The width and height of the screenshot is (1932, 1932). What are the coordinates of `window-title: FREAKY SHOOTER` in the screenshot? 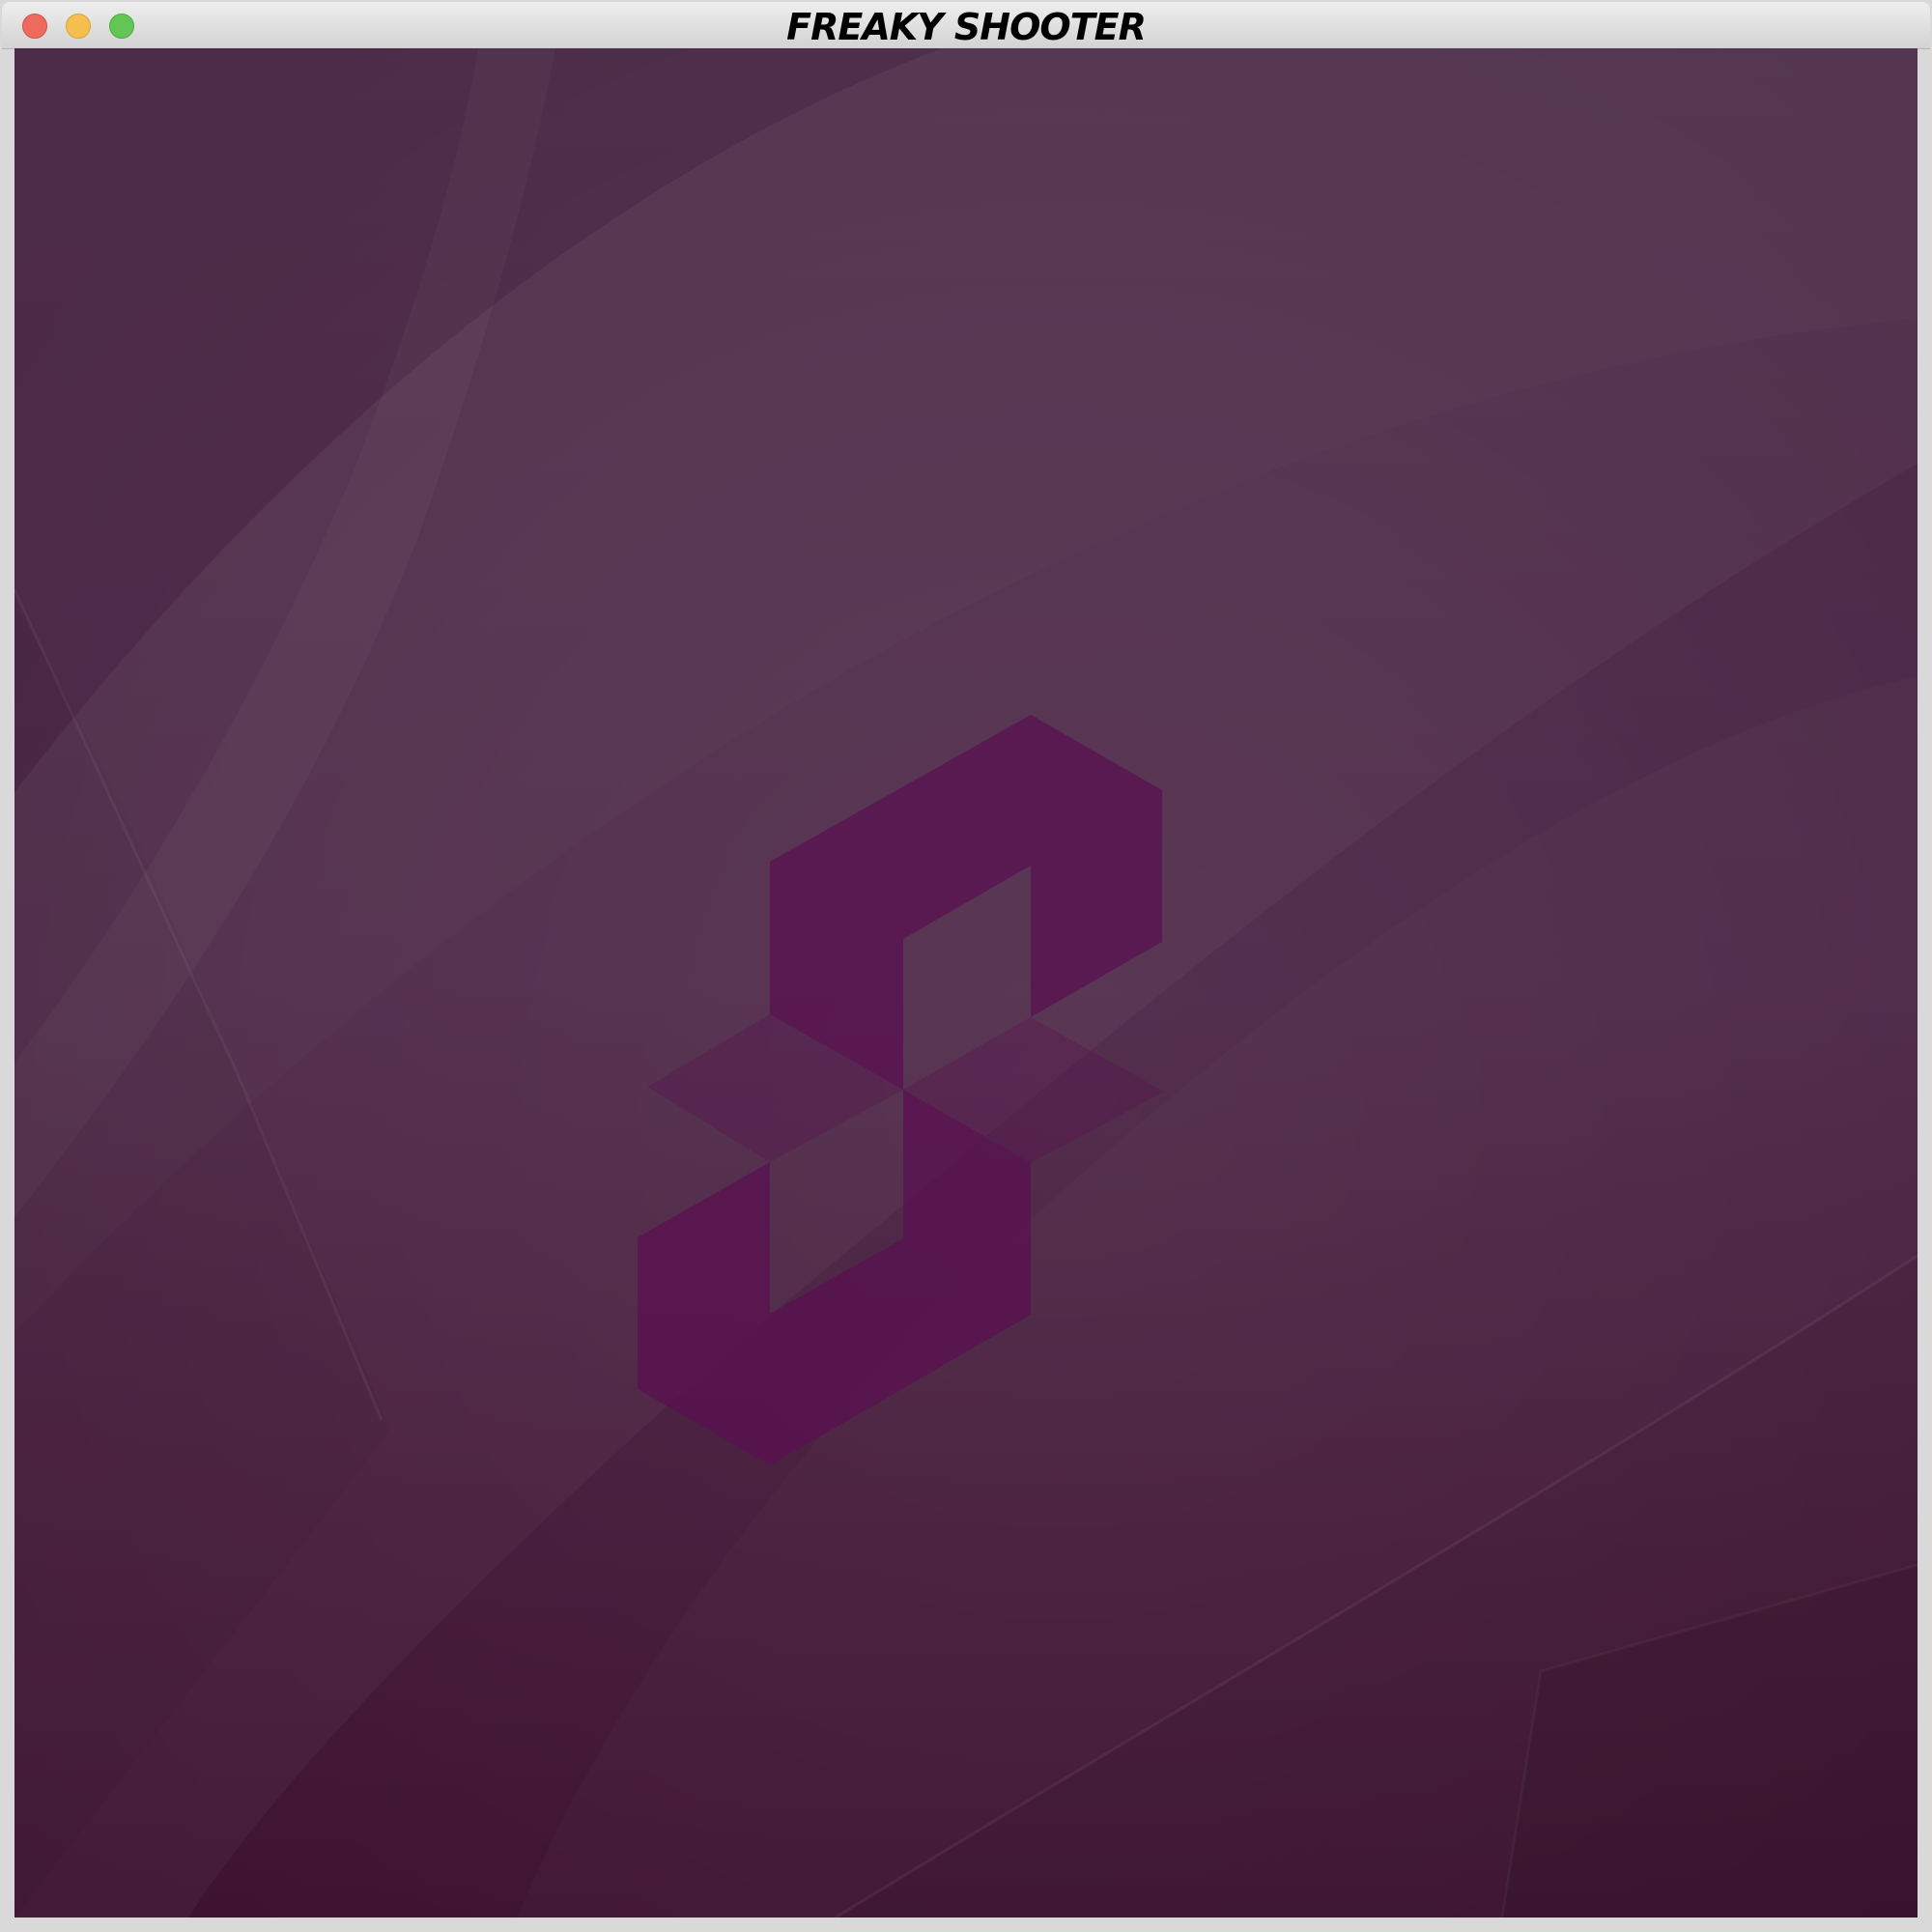 It's located at (966, 27).